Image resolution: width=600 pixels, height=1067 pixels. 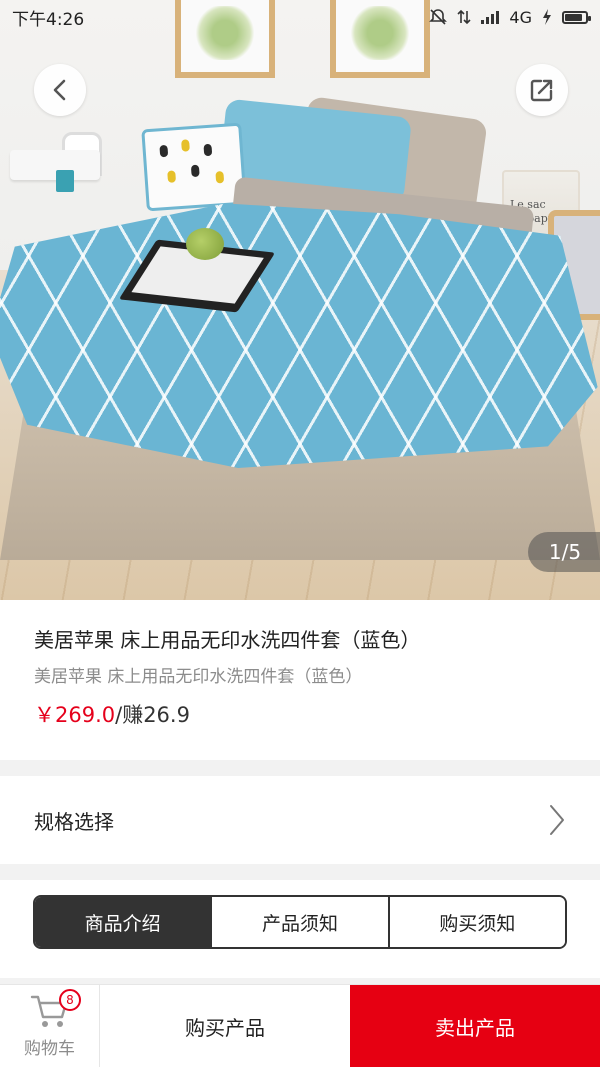 I want to click on share-icon, so click(x=541, y=90).